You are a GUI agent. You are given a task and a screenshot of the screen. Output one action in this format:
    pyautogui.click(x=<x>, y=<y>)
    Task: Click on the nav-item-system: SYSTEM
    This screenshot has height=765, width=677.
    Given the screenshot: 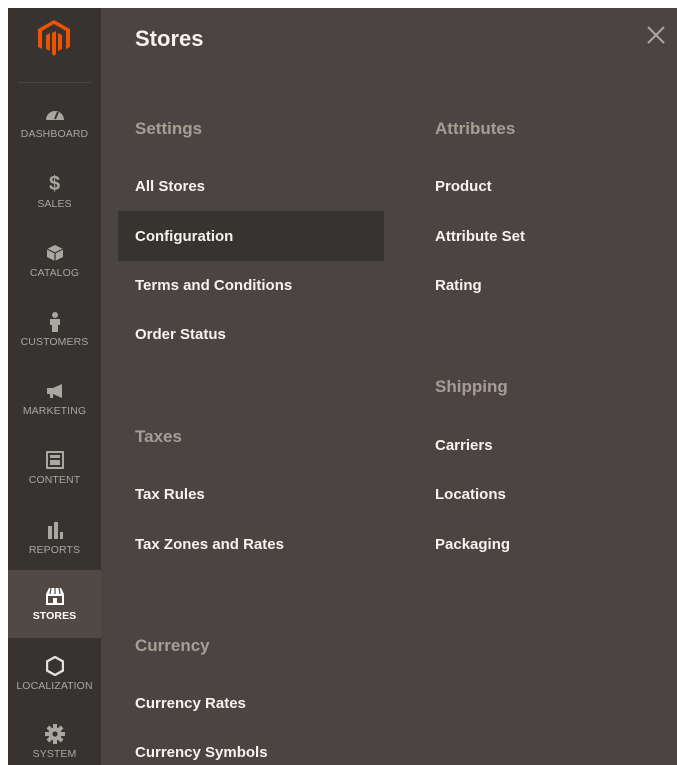 What is the action you would take?
    pyautogui.click(x=54, y=736)
    